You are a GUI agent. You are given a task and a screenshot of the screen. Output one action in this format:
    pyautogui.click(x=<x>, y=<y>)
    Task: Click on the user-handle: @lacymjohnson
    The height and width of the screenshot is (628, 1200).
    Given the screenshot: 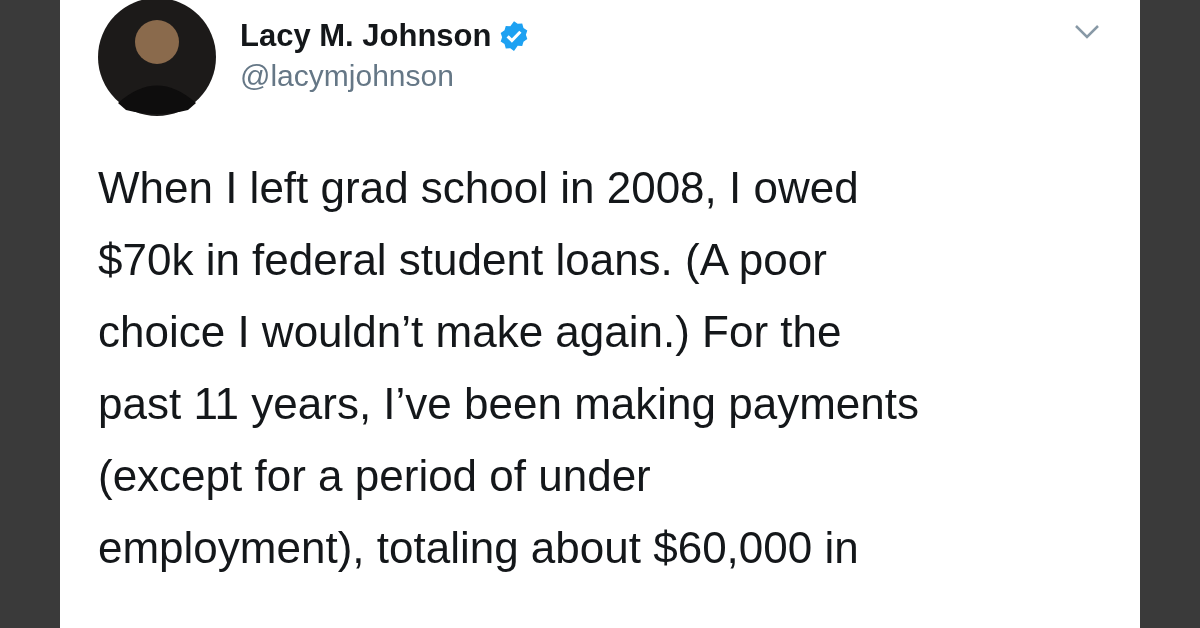 What is the action you would take?
    pyautogui.click(x=386, y=76)
    